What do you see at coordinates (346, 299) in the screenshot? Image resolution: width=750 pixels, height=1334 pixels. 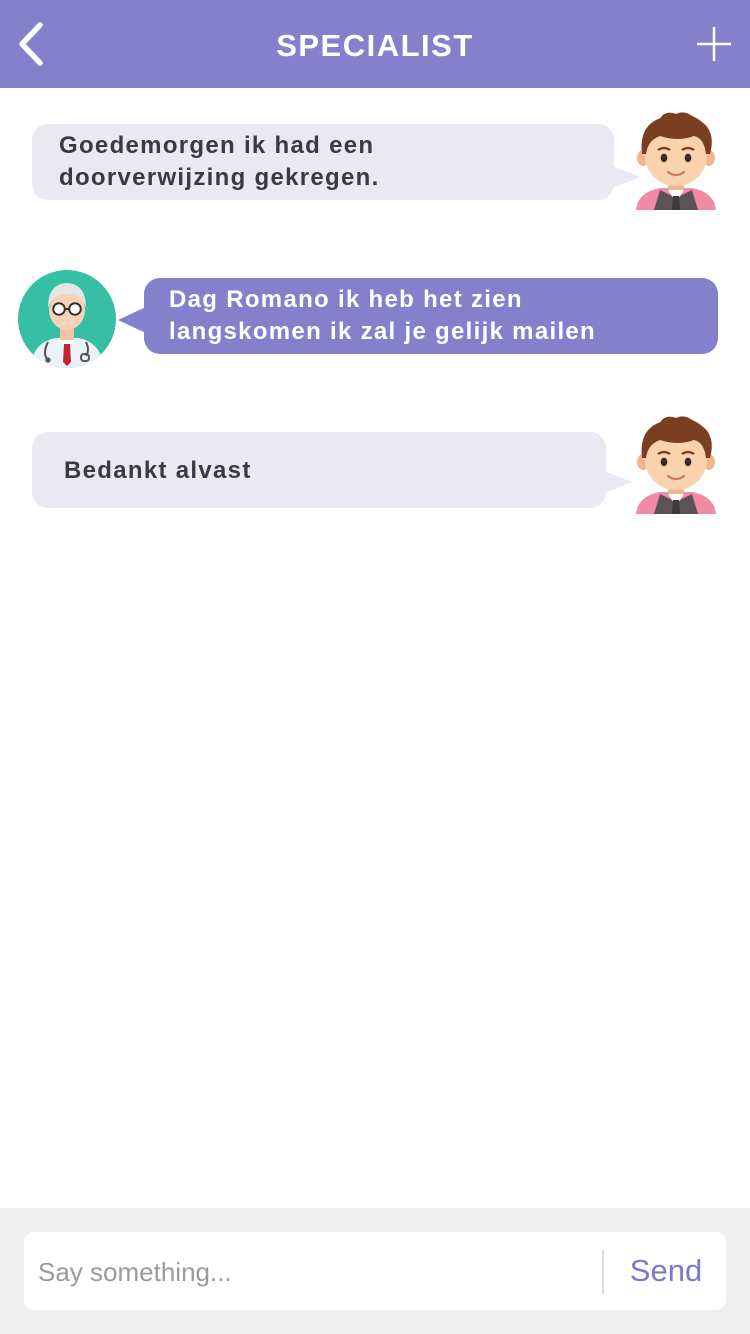 I see `message-line: Dag Romano ik heb het zien` at bounding box center [346, 299].